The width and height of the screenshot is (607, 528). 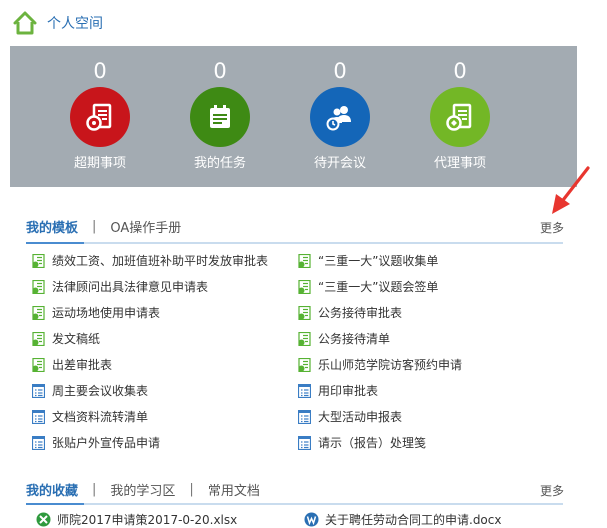 What do you see at coordinates (25, 23) in the screenshot?
I see `home-icon` at bounding box center [25, 23].